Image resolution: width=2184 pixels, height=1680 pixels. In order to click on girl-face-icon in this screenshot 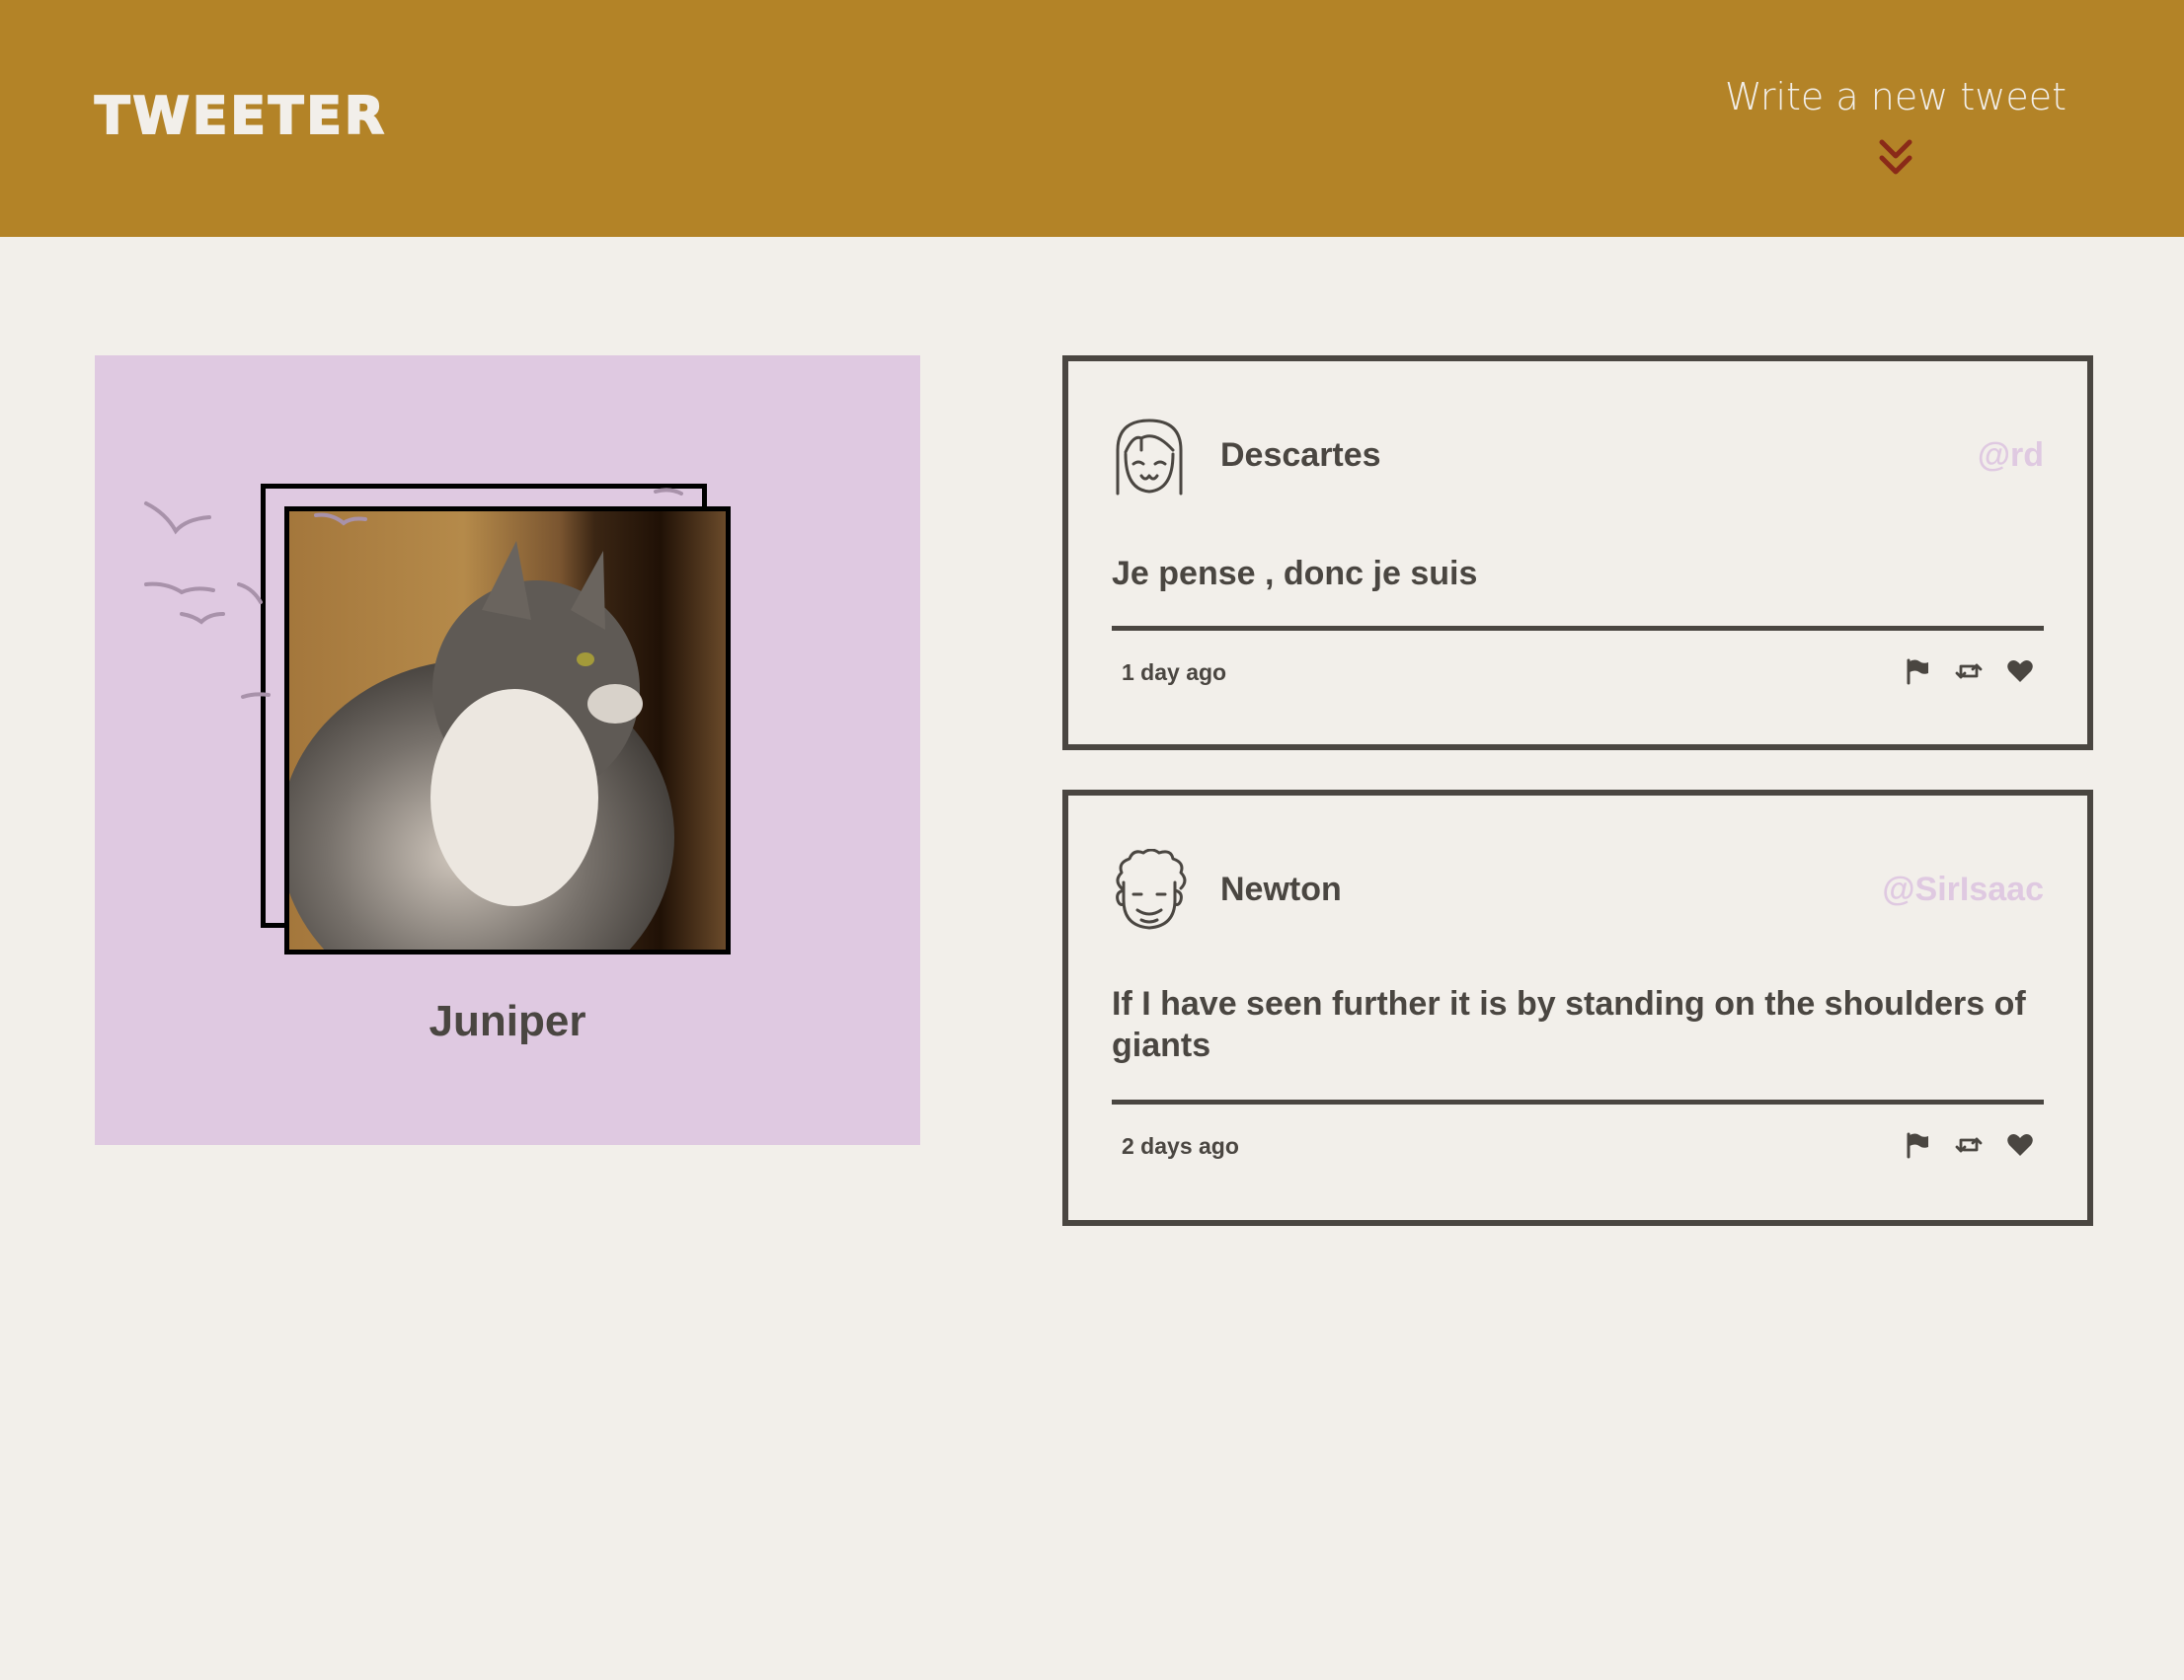, I will do `click(1149, 457)`.